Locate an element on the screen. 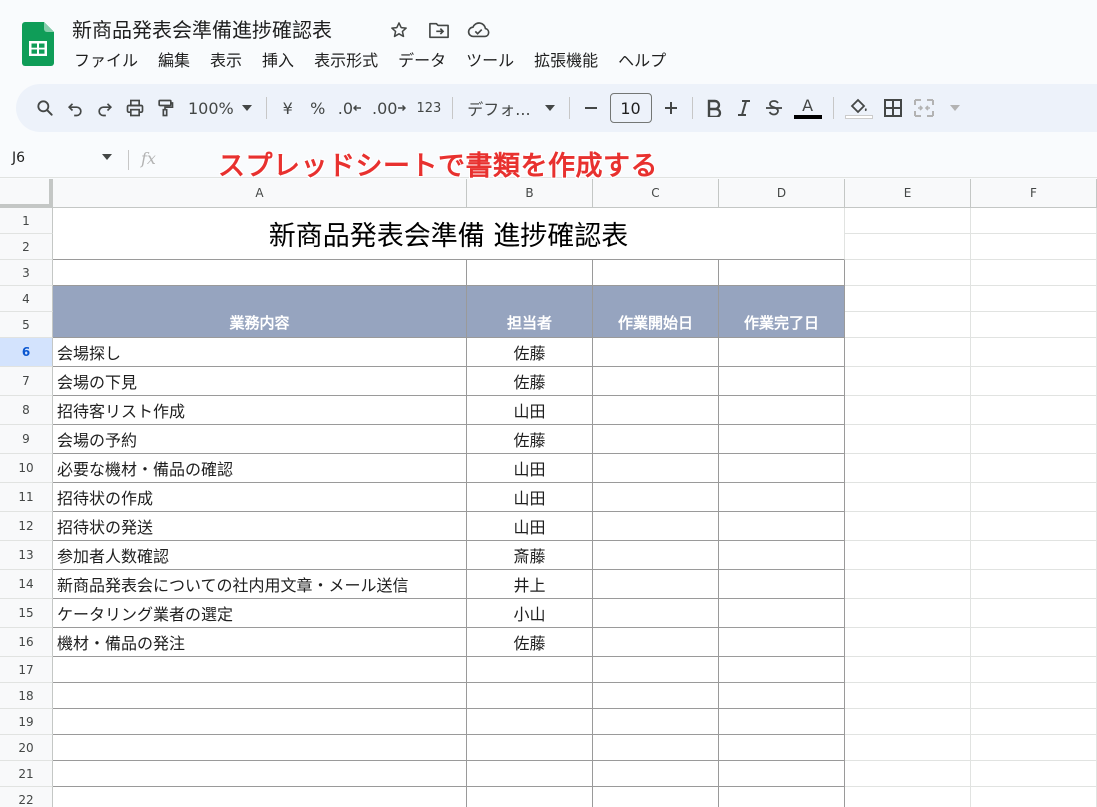 This screenshot has width=1097, height=807. print-icon is located at coordinates (135, 108).